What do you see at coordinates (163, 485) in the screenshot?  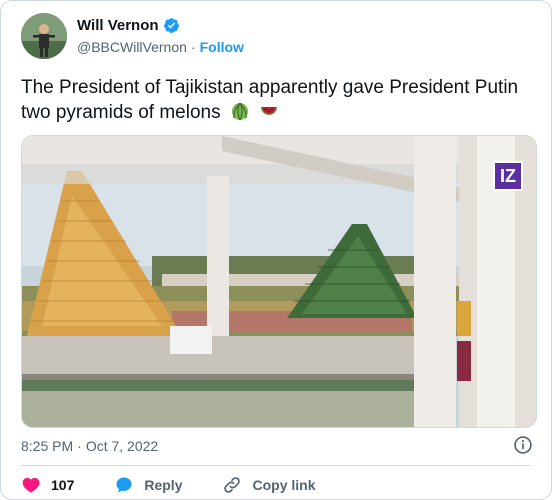 I see `reply-label: Reply` at bounding box center [163, 485].